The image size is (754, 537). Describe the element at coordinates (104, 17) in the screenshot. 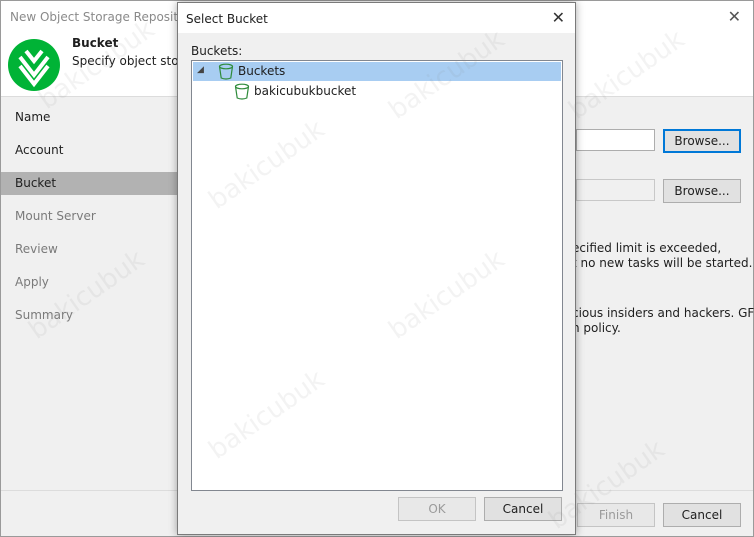

I see `wizard-title: New Object Storage Repository` at that location.